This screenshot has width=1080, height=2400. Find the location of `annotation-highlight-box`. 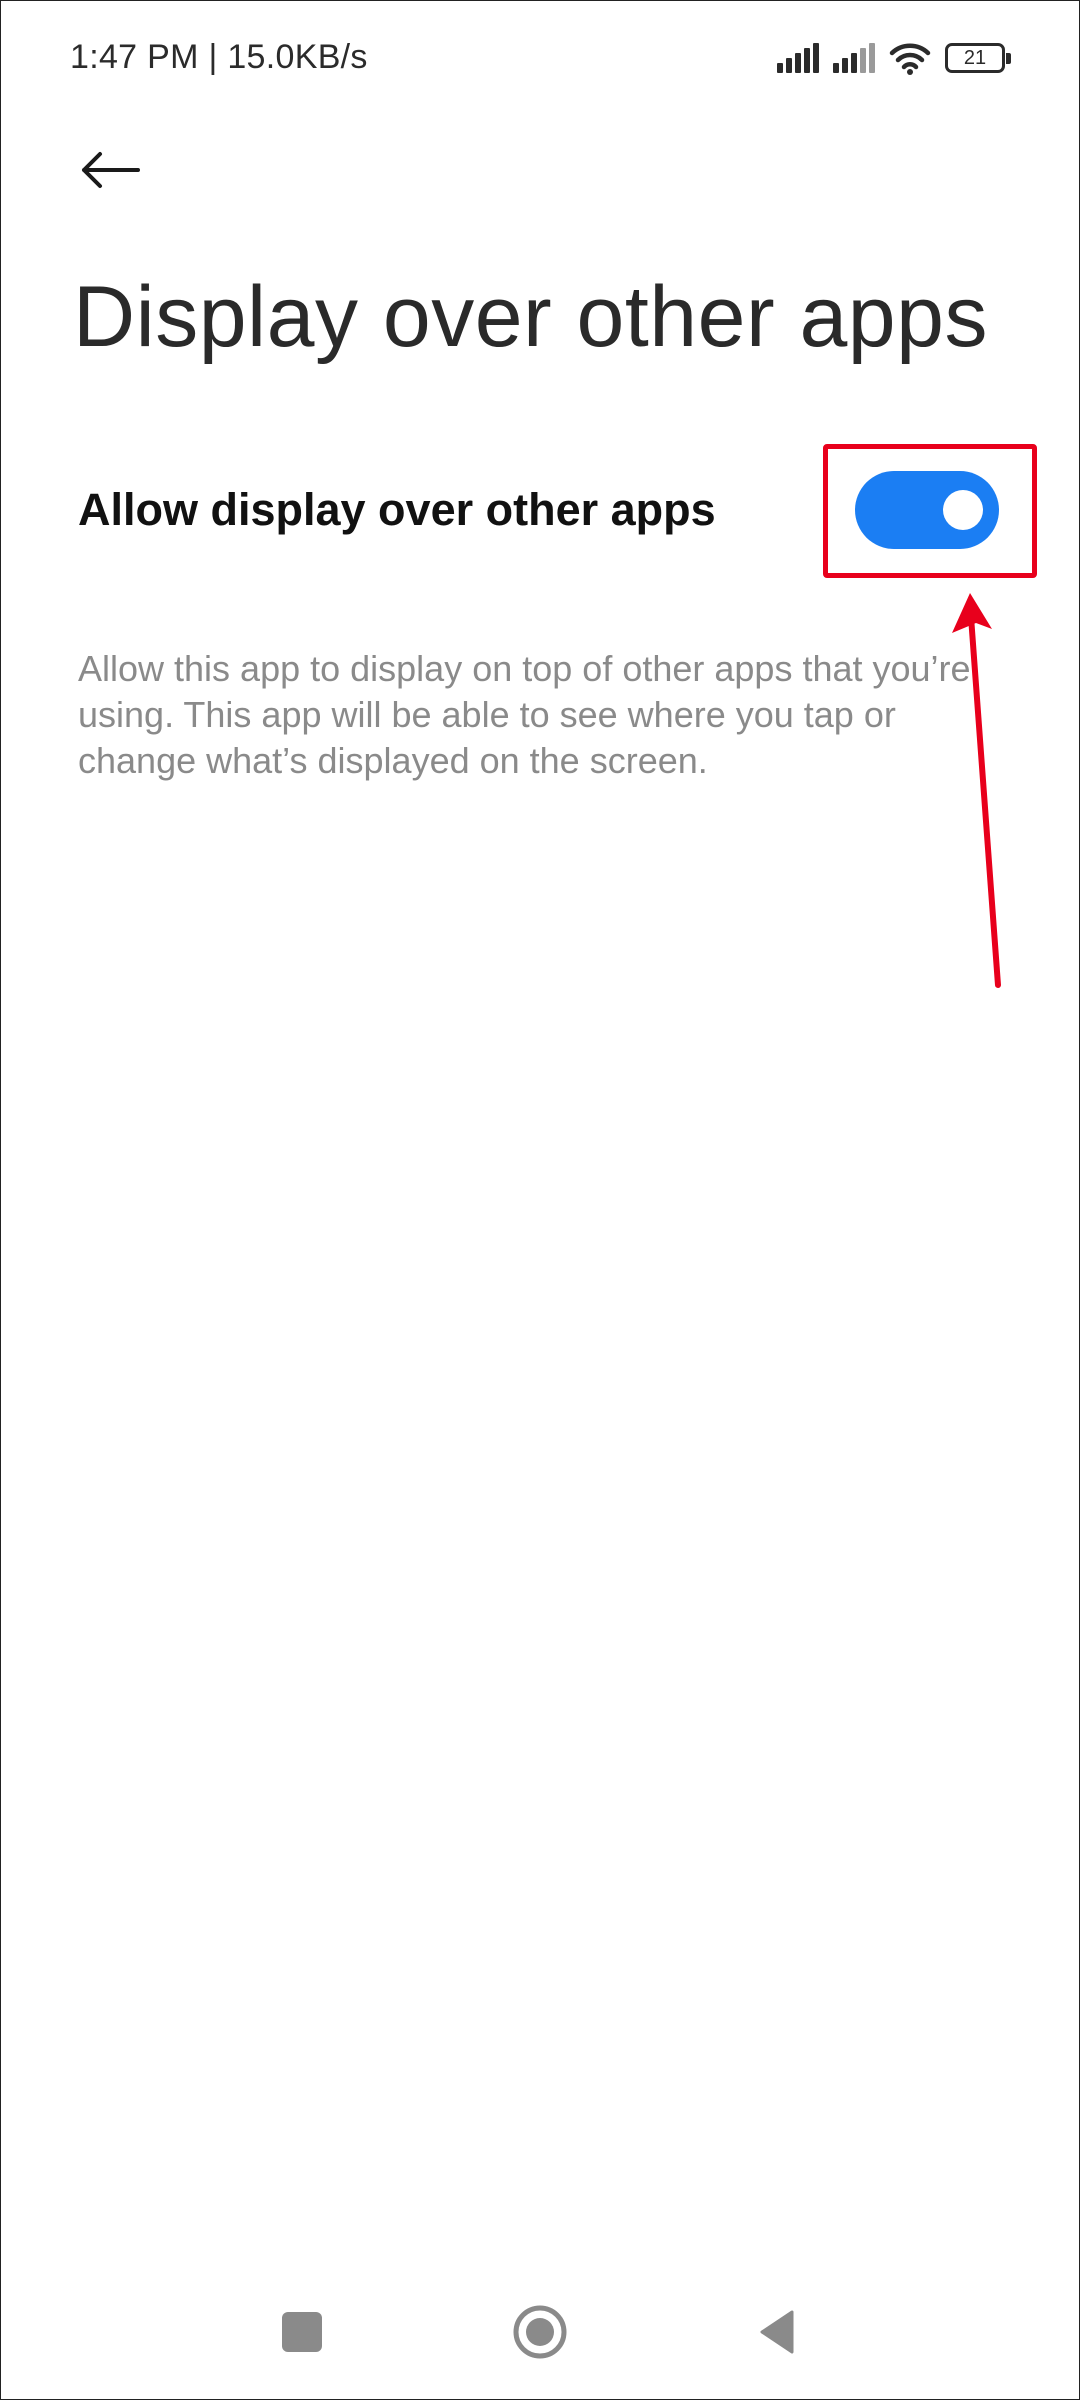

annotation-highlight-box is located at coordinates (930, 511).